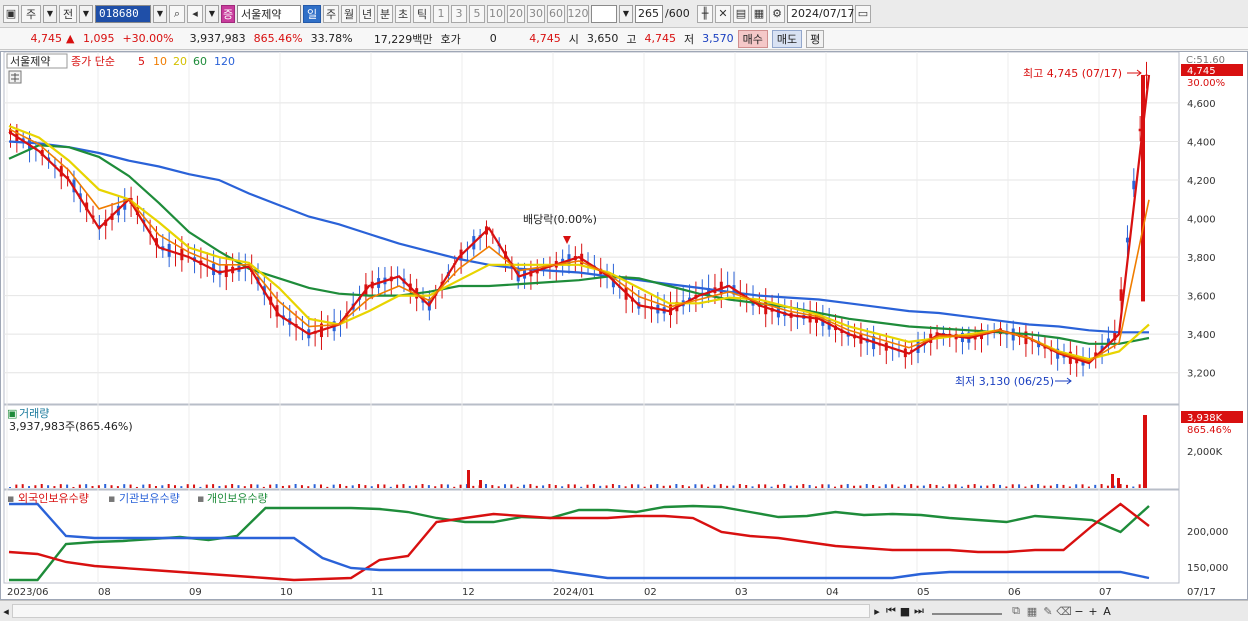  Describe the element at coordinates (574, 592) in the screenshot. I see `date-tick-label: 2024/01` at that location.